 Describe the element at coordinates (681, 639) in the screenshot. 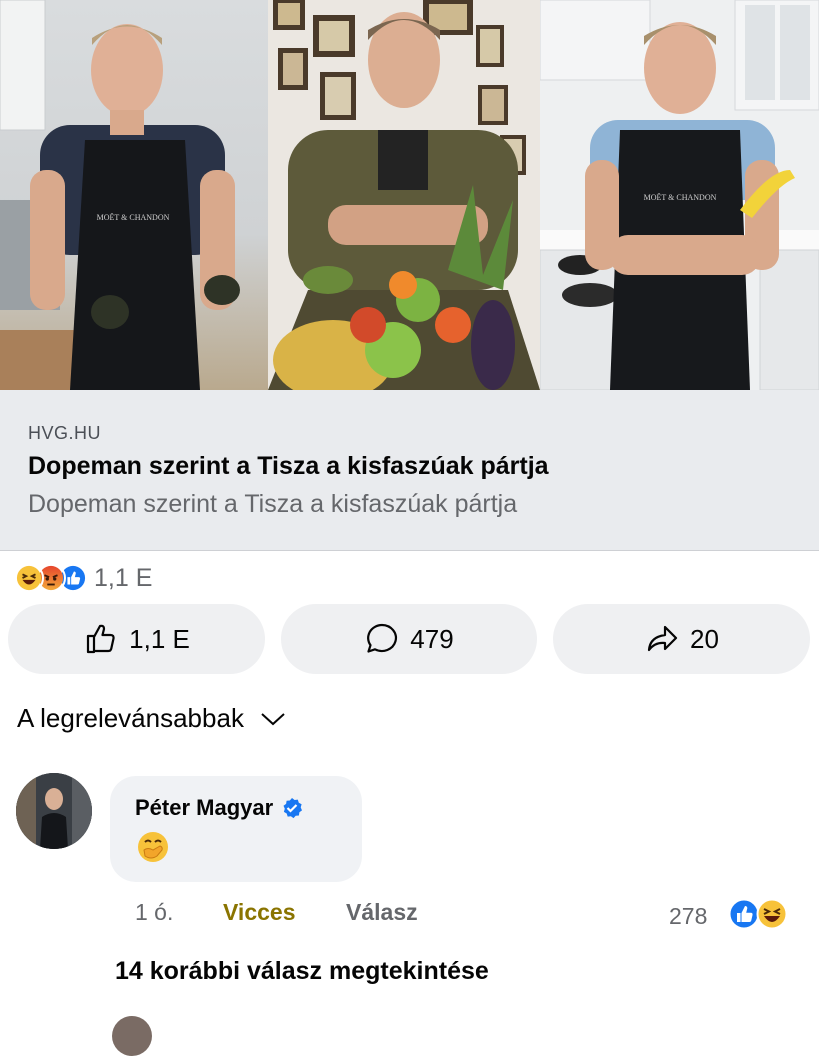

I see `share-button: 20` at that location.